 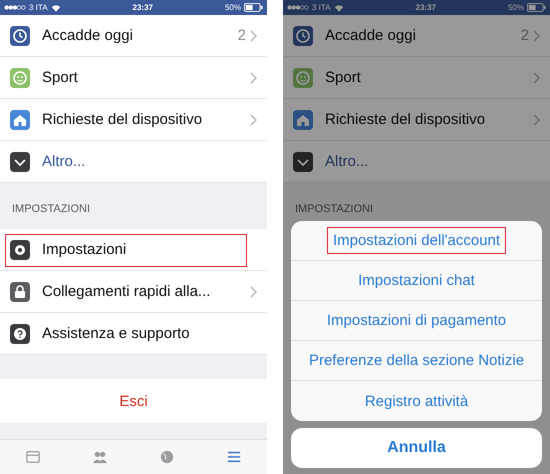 What do you see at coordinates (85, 249) in the screenshot?
I see `item-label: Impostazioni` at bounding box center [85, 249].